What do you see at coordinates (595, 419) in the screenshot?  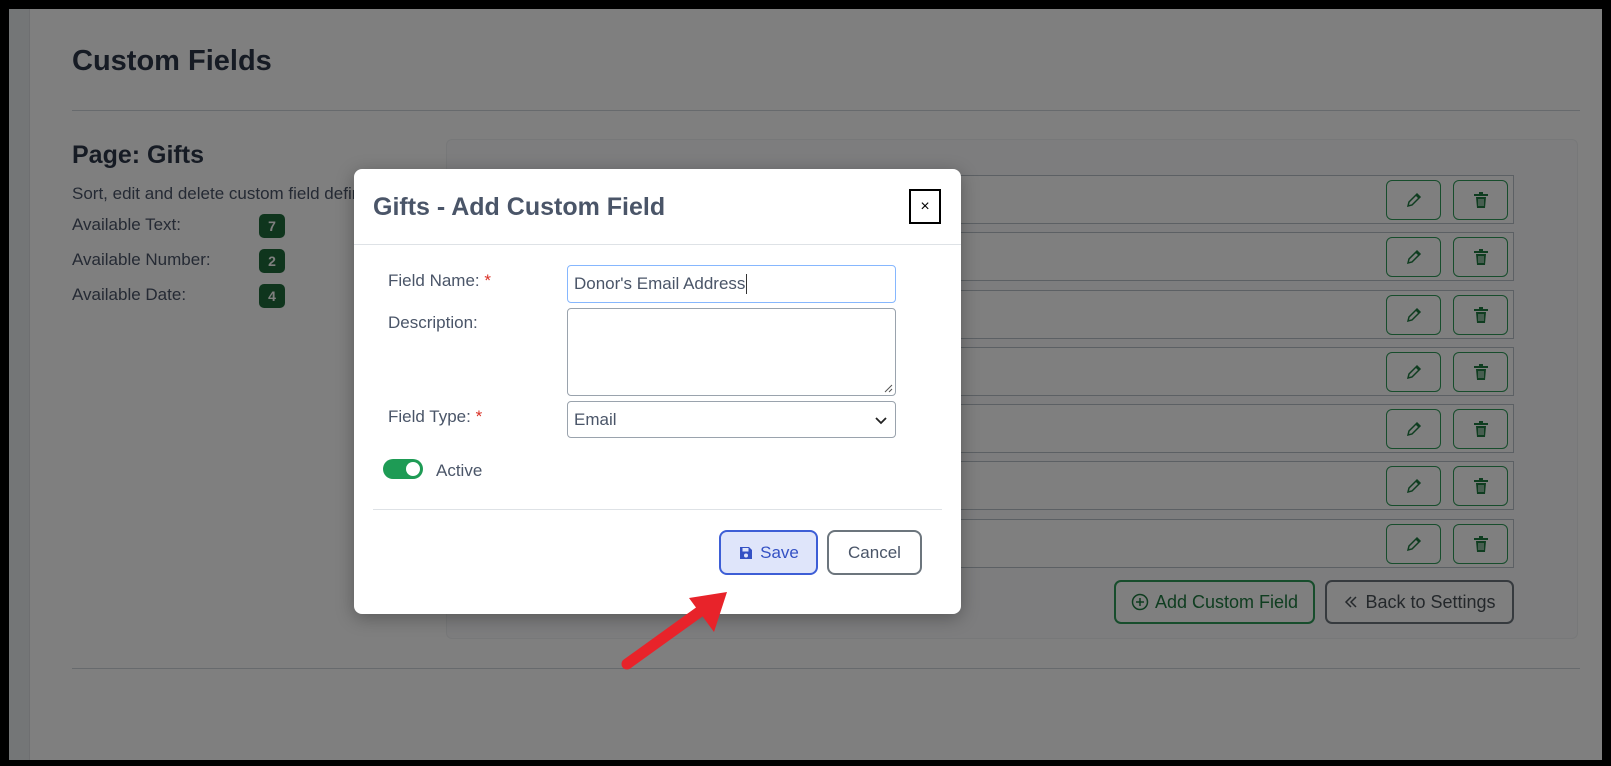 I see `field-type-value: Email` at bounding box center [595, 419].